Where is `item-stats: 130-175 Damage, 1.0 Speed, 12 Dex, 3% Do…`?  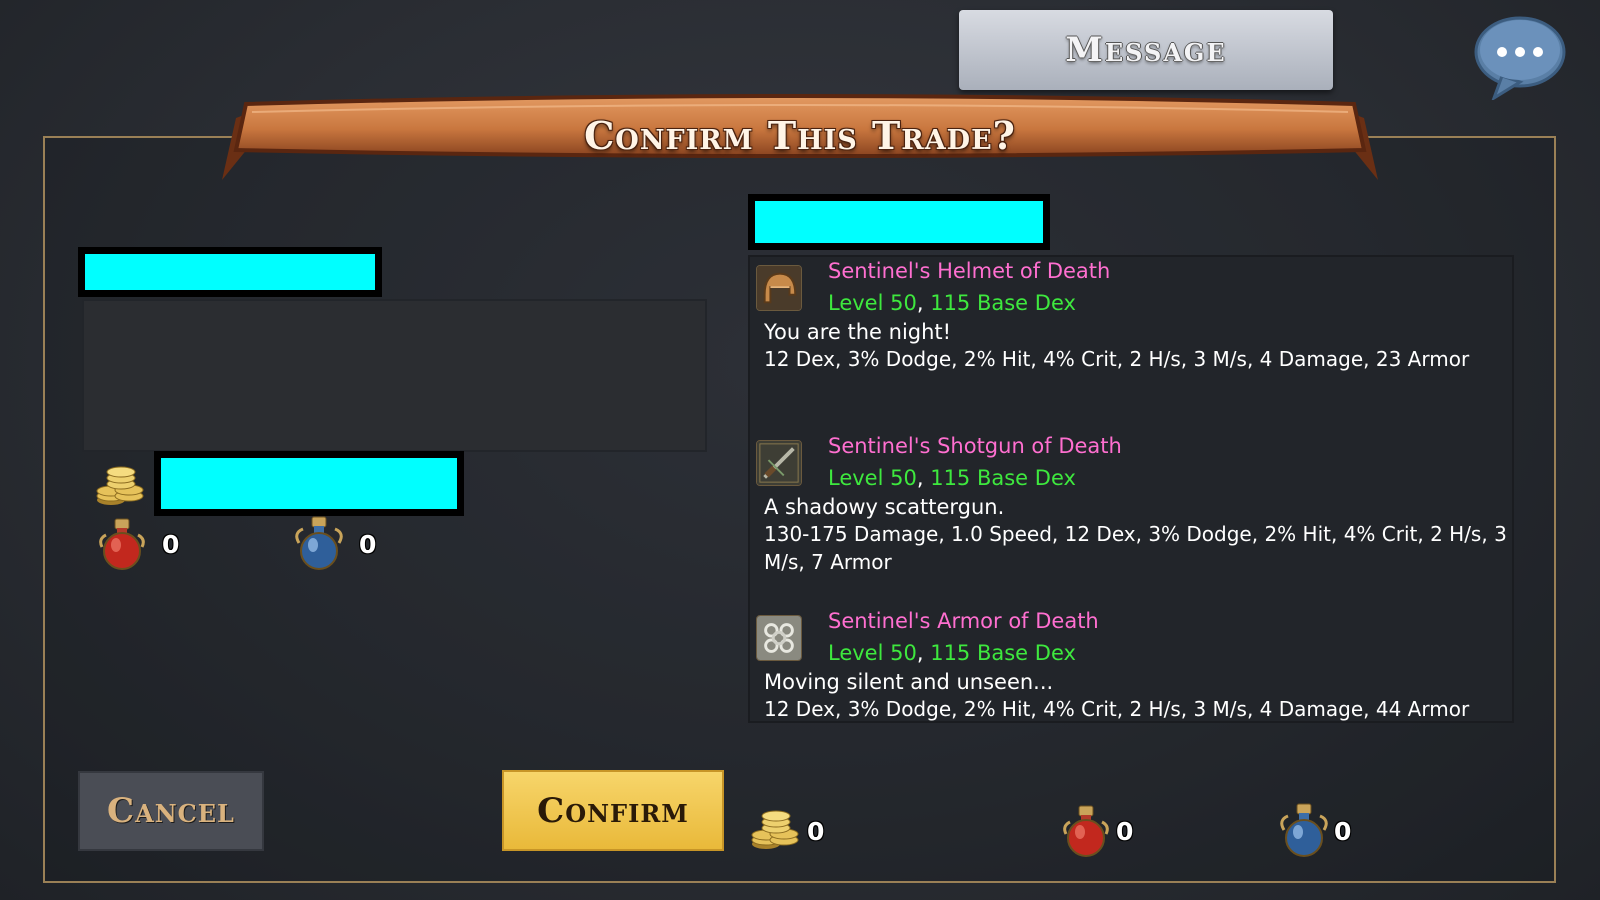
item-stats: 130-175 Damage, 1.0 Speed, 12 Dex, 3% Do… is located at coordinates (1135, 548).